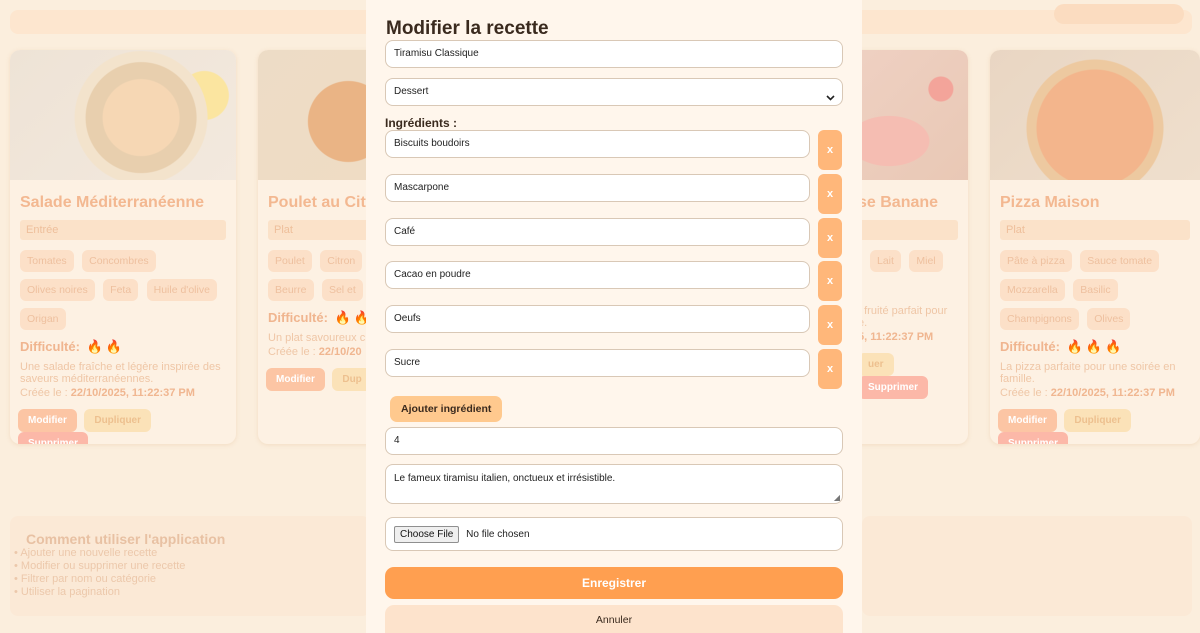 This screenshot has height=633, width=1200. I want to click on recipe-name-input: Tiramisu Classique, so click(614, 54).